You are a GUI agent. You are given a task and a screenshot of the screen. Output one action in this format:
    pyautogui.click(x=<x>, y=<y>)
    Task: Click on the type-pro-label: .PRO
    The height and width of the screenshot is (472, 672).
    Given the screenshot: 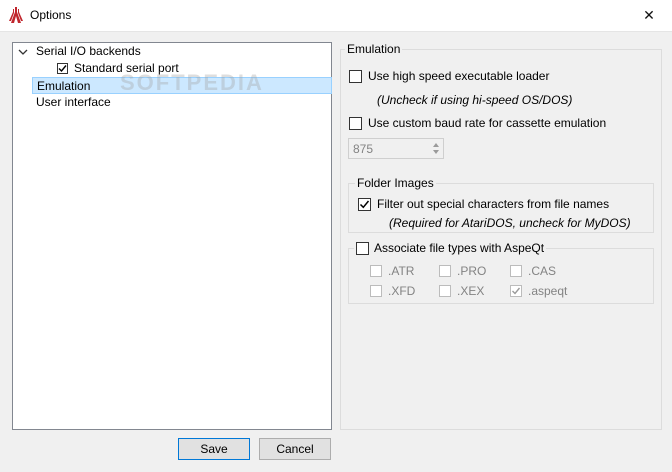 What is the action you would take?
    pyautogui.click(x=472, y=271)
    